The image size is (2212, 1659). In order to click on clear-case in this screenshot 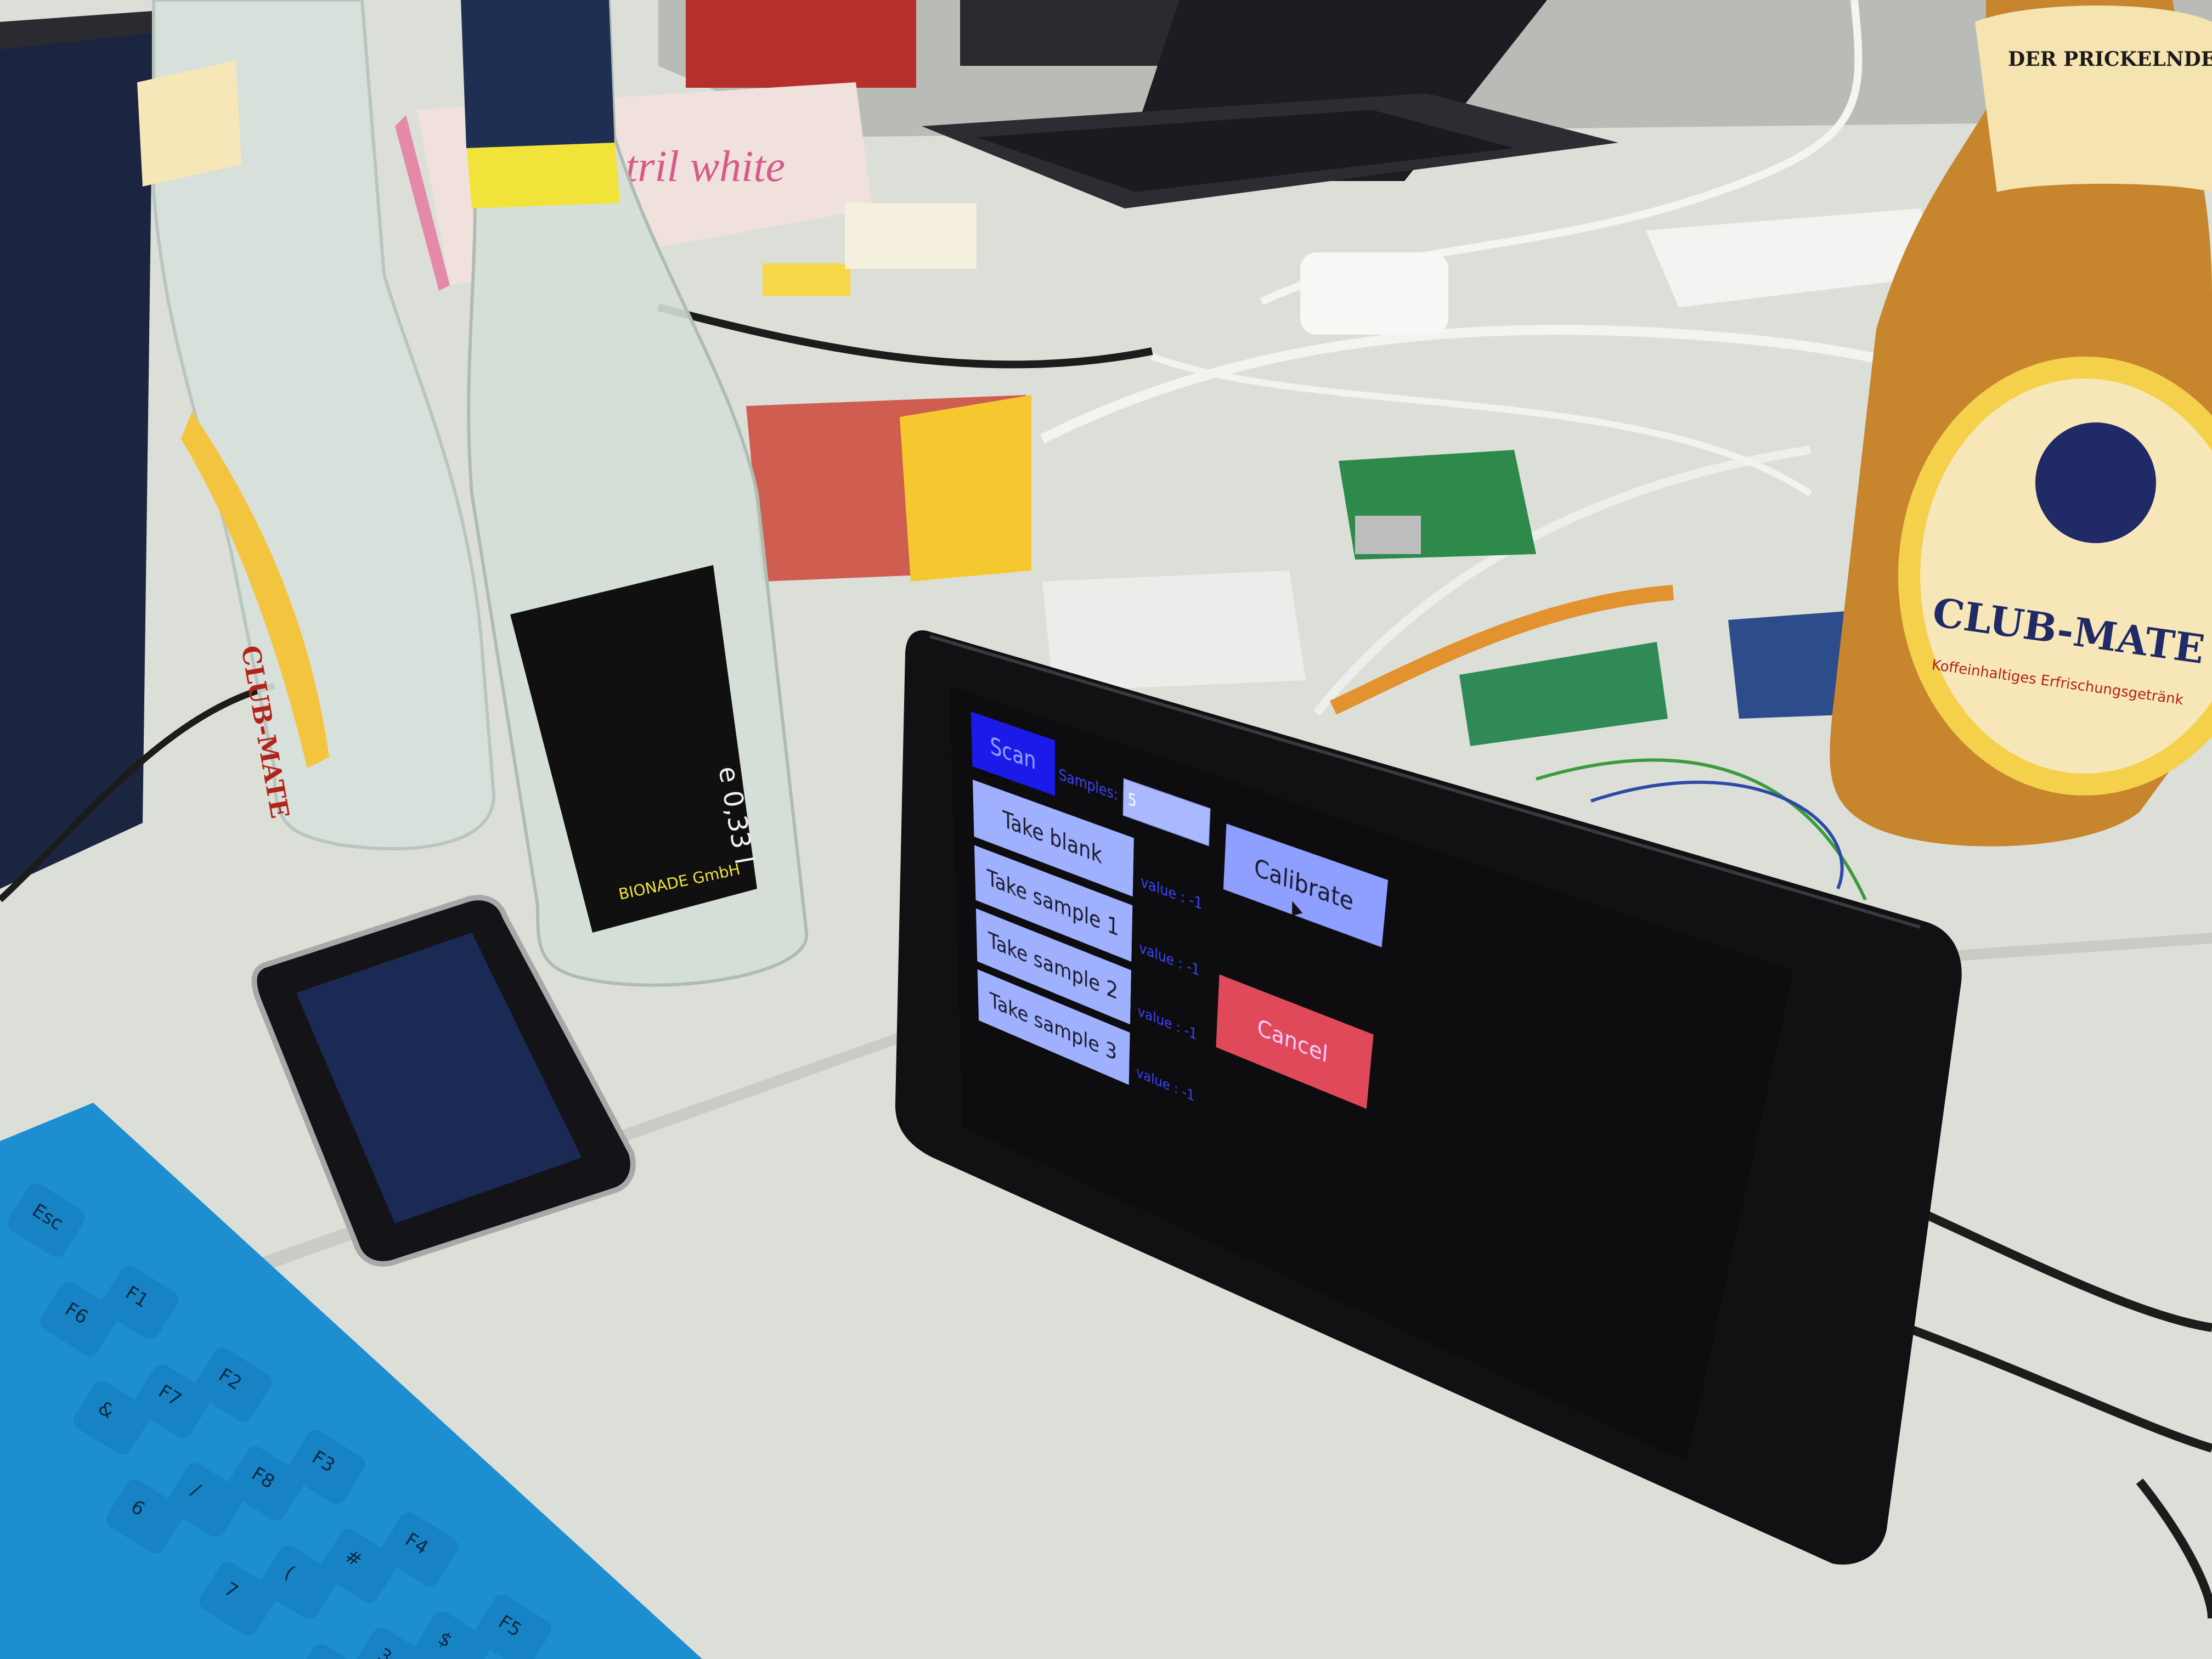, I will do `click(1174, 631)`.